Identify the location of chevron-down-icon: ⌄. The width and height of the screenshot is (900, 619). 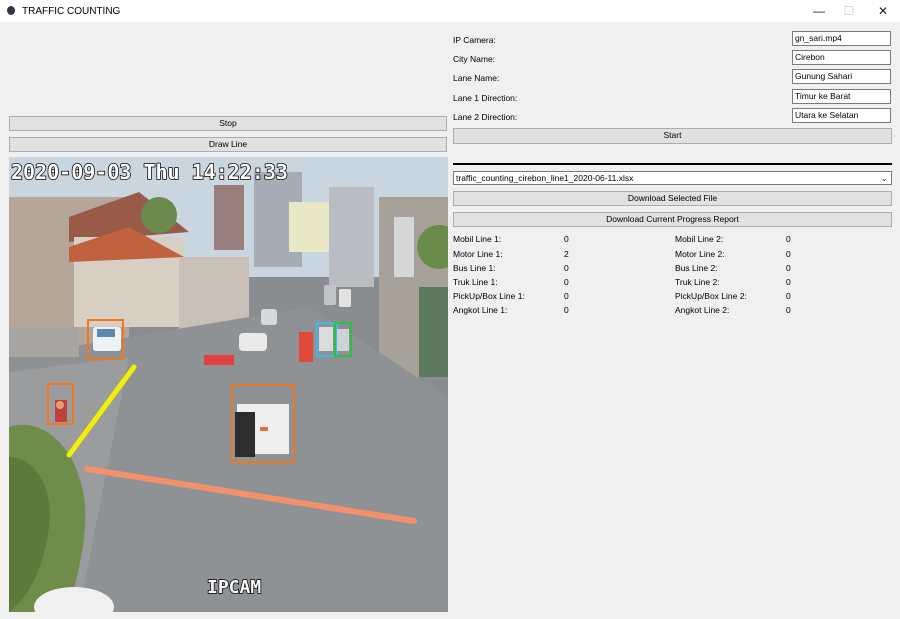
(884, 178).